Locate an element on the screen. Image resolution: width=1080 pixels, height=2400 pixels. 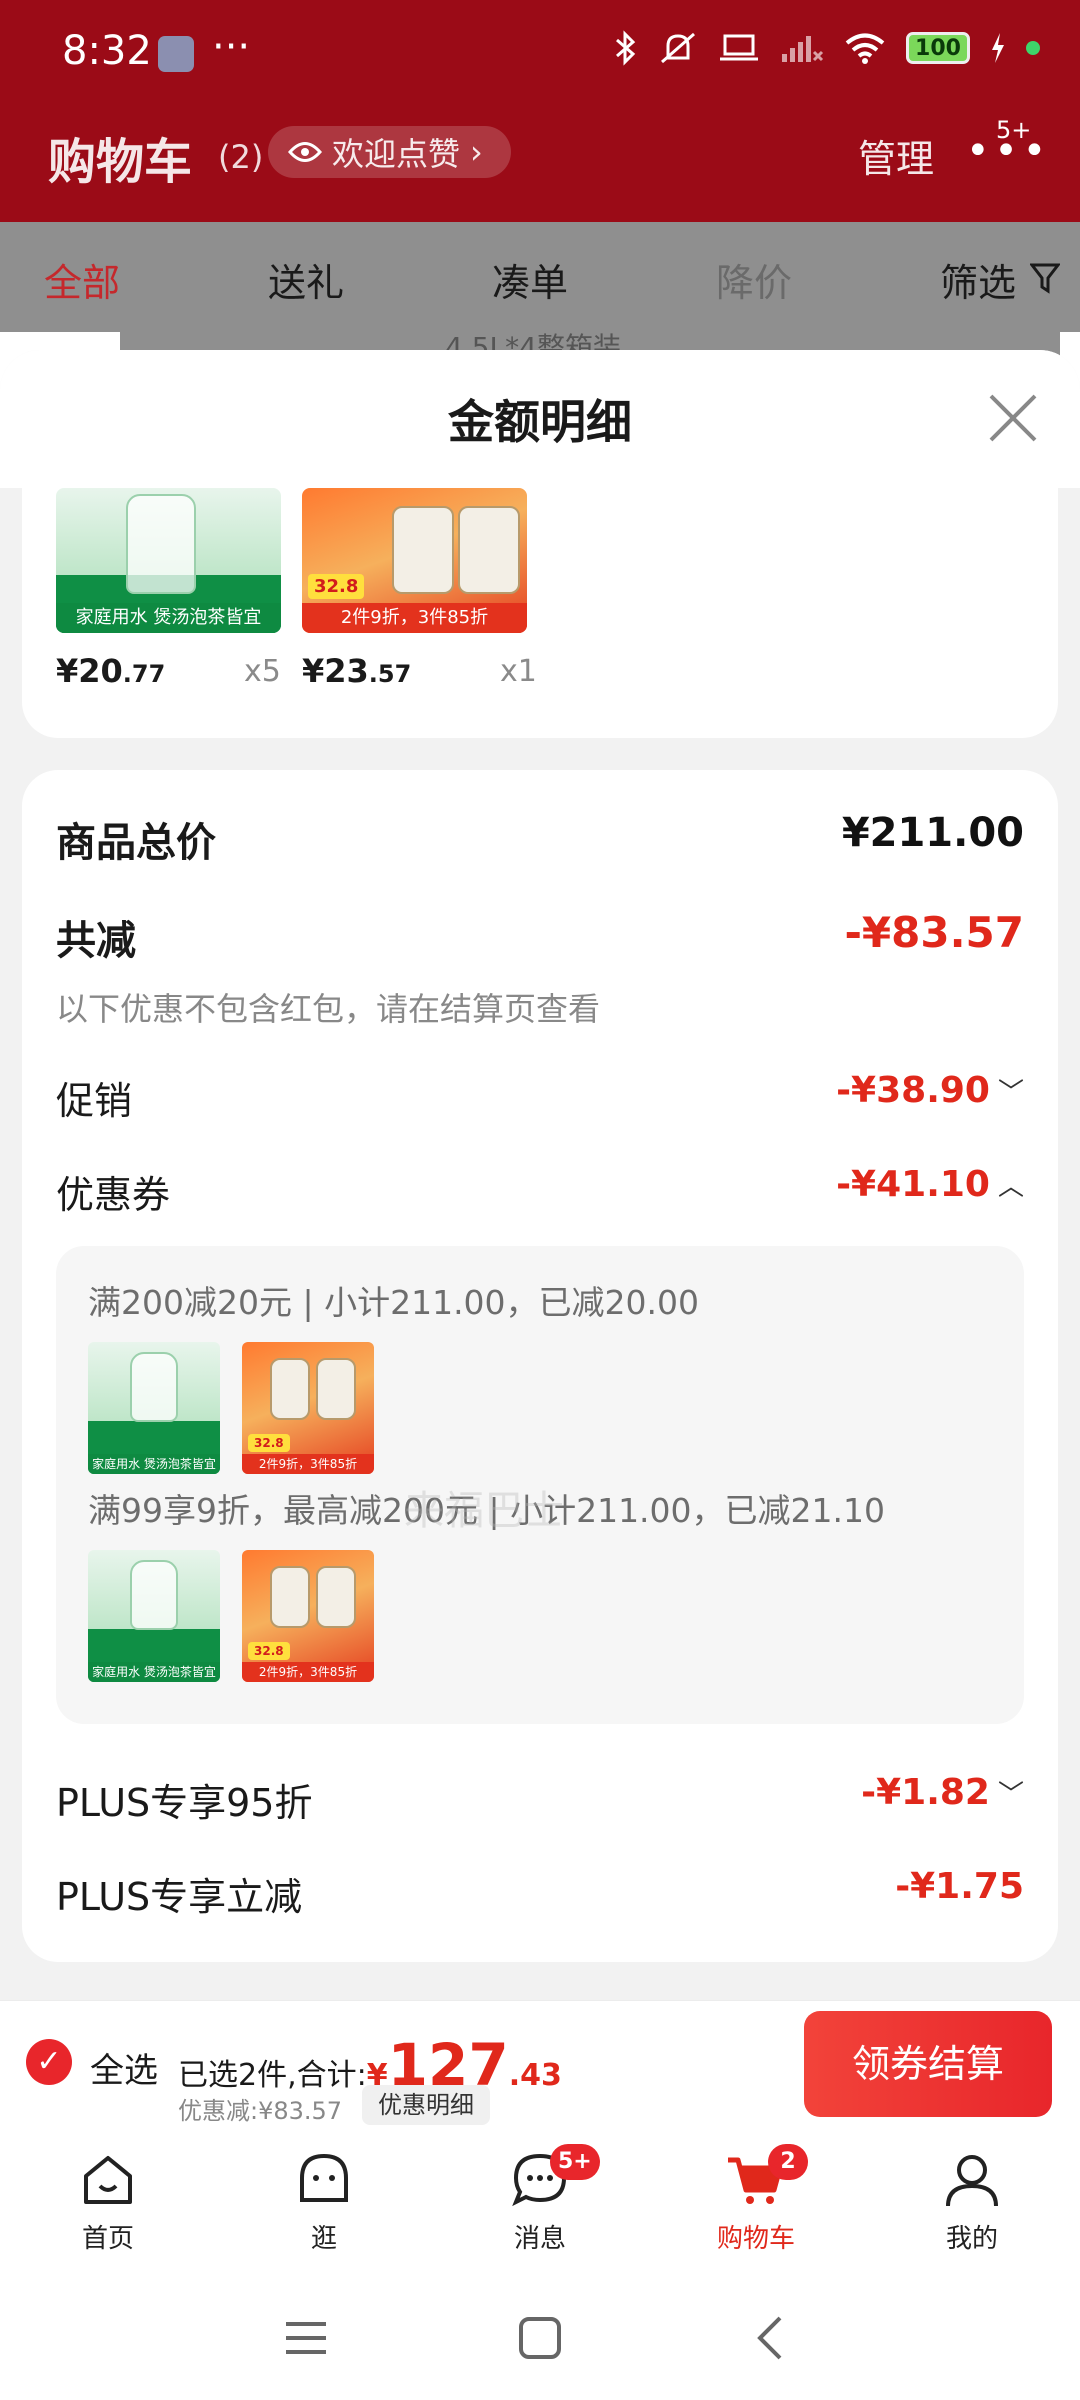
discount-amount: 优惠减:¥83.57 is located at coordinates (260, 2111).